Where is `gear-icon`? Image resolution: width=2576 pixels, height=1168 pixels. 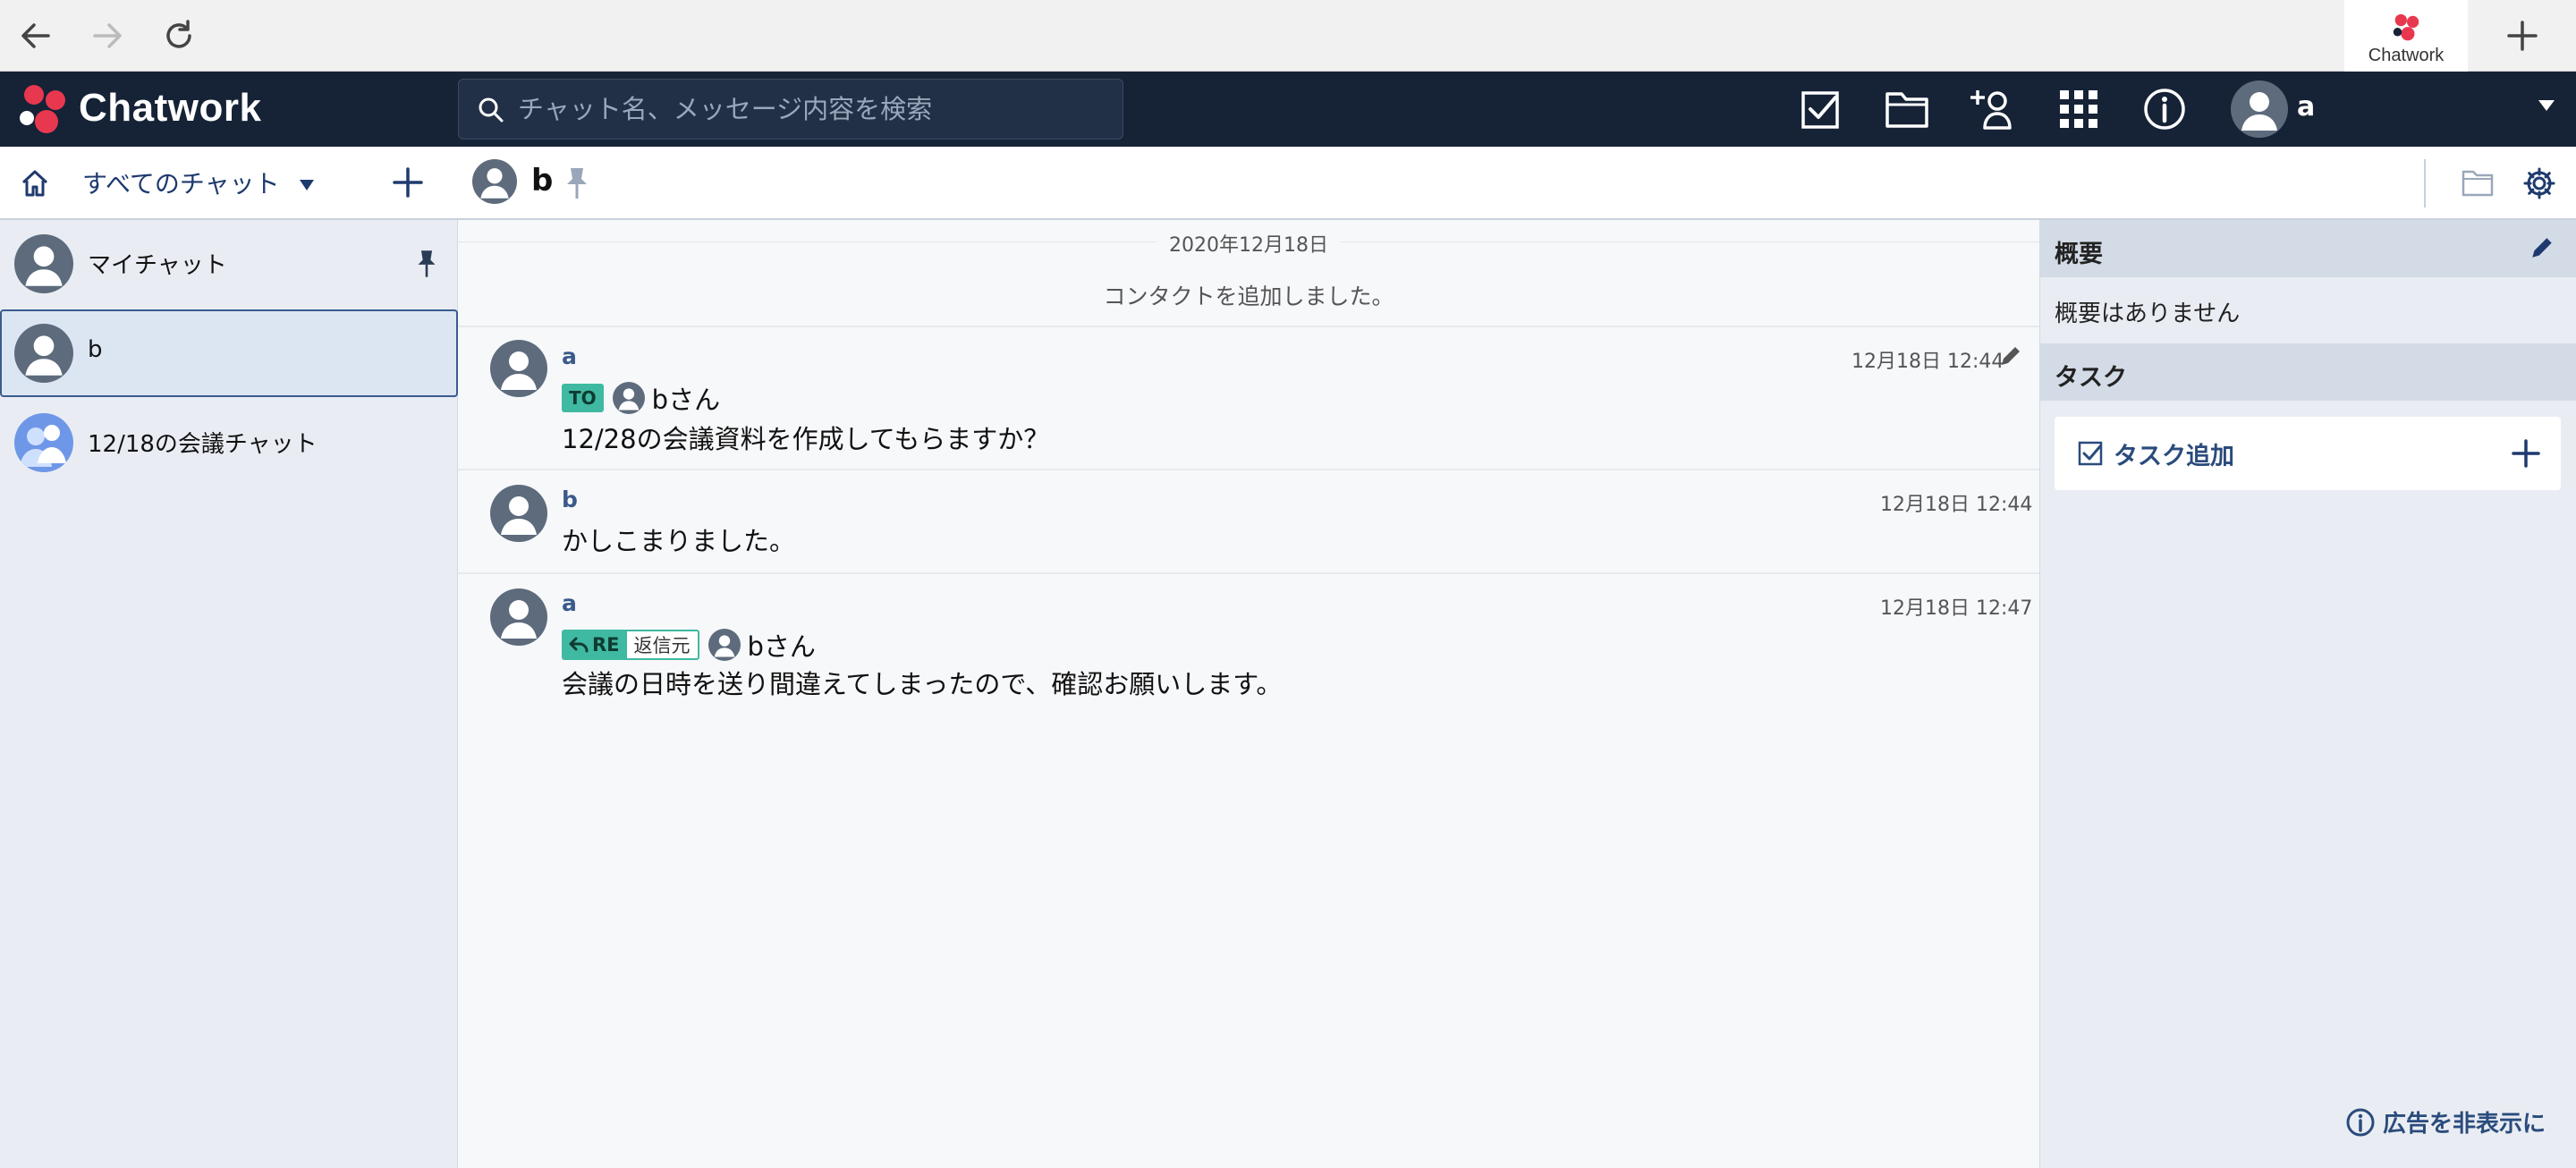
gear-icon is located at coordinates (2539, 183).